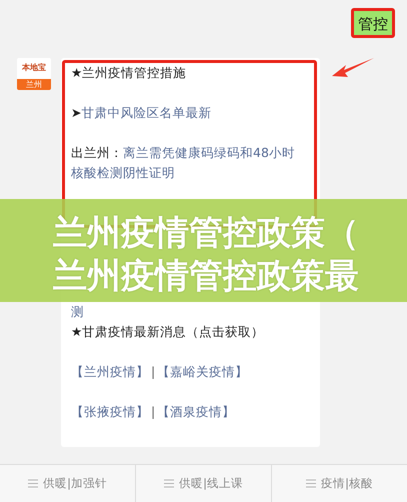 The image size is (407, 502). I want to click on banner-title: 兰州疫情管控政策最, so click(206, 276).